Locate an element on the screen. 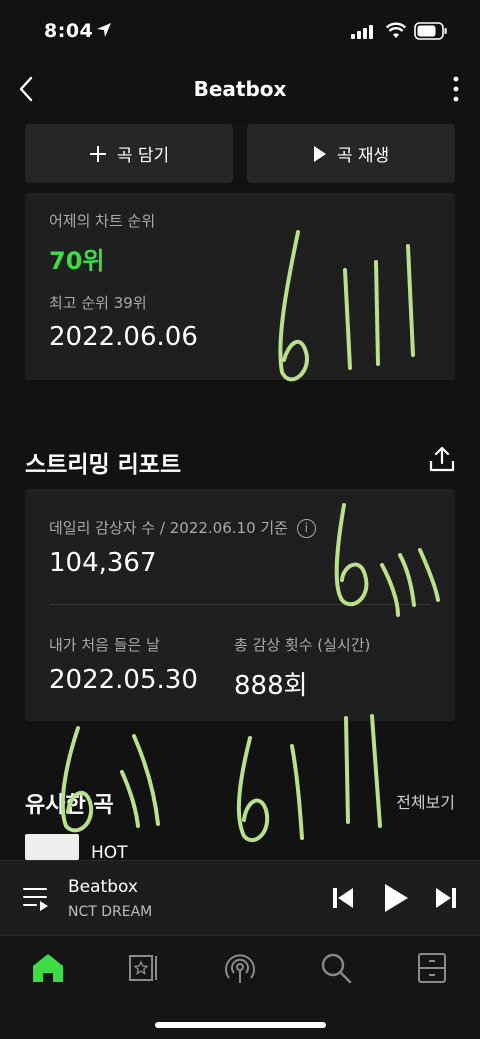 This screenshot has height=1039, width=480. drawer-icon is located at coordinates (432, 968).